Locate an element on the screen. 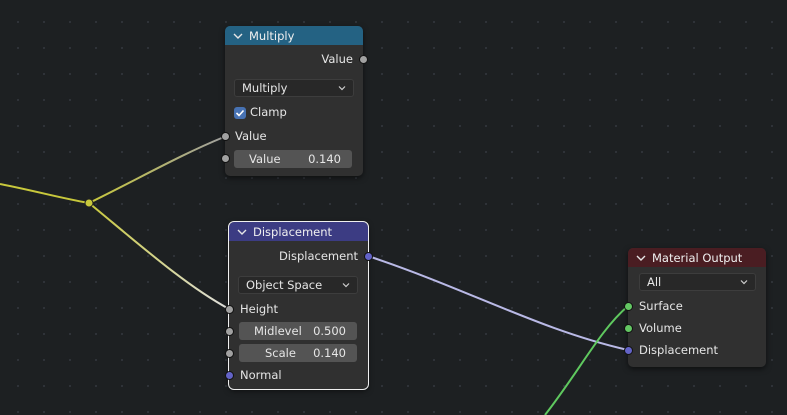  displacement-node-header: Displacement is located at coordinates (298, 231).